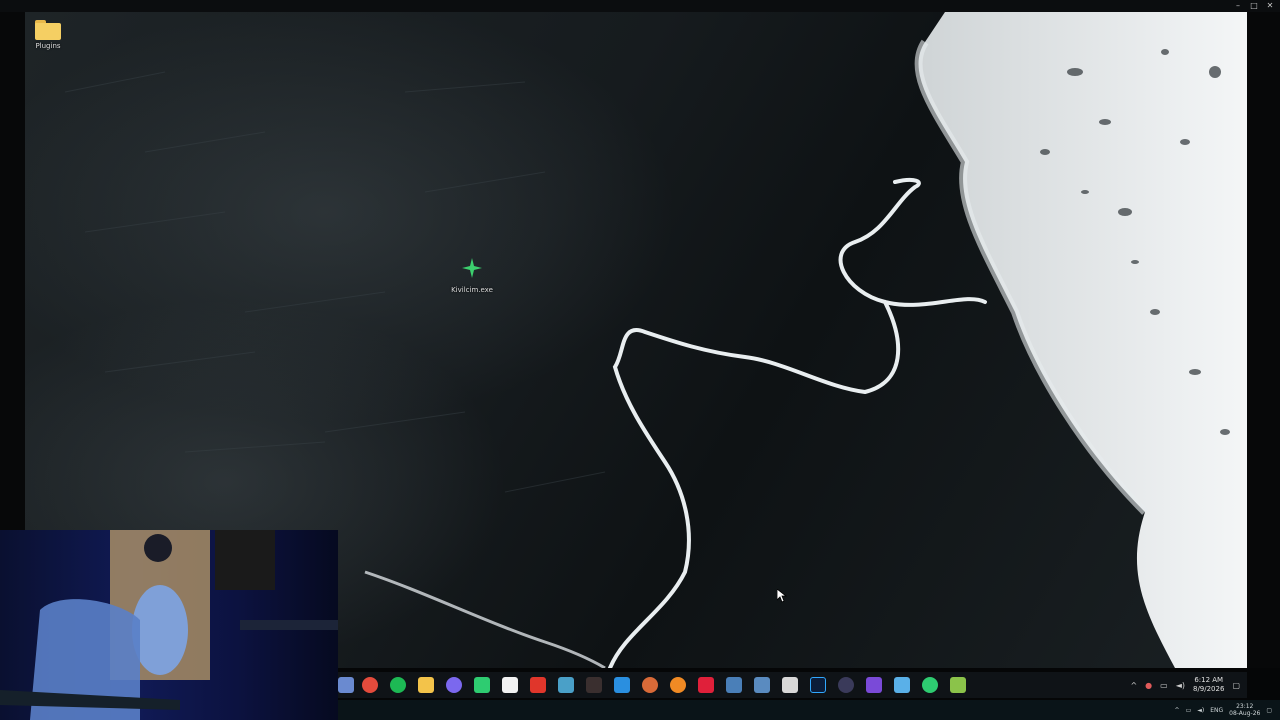 This screenshot has height=720, width=1280. Describe the element at coordinates (1216, 710) in the screenshot. I see `language-indicator: ENG` at that location.